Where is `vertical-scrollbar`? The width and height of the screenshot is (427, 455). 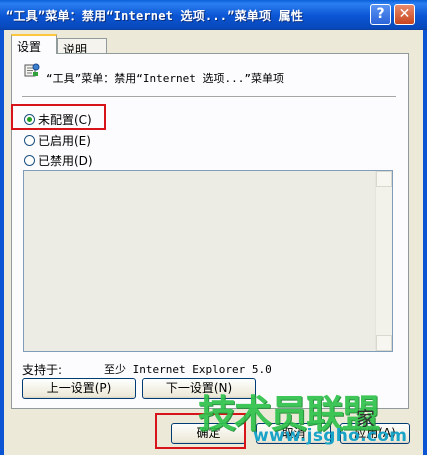 vertical-scrollbar is located at coordinates (383, 261).